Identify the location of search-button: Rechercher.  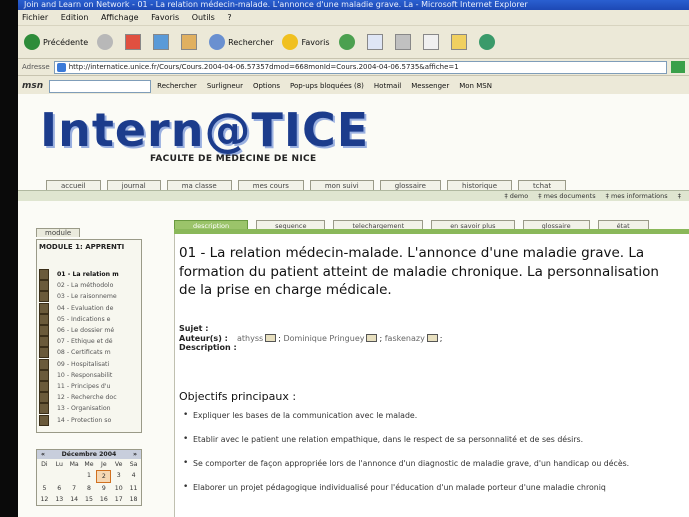
(241, 42).